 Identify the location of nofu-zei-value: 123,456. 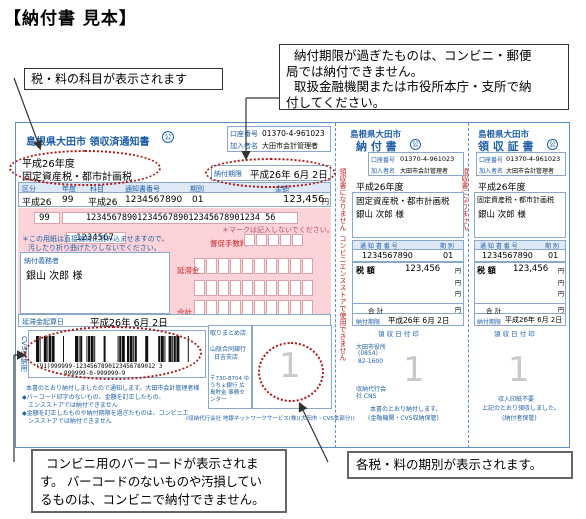
(423, 269).